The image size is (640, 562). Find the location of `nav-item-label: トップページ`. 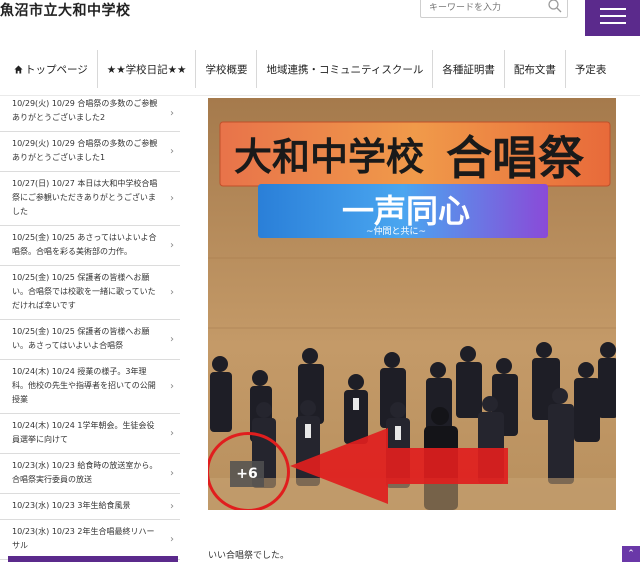

nav-item-label: トップページ is located at coordinates (56, 69).